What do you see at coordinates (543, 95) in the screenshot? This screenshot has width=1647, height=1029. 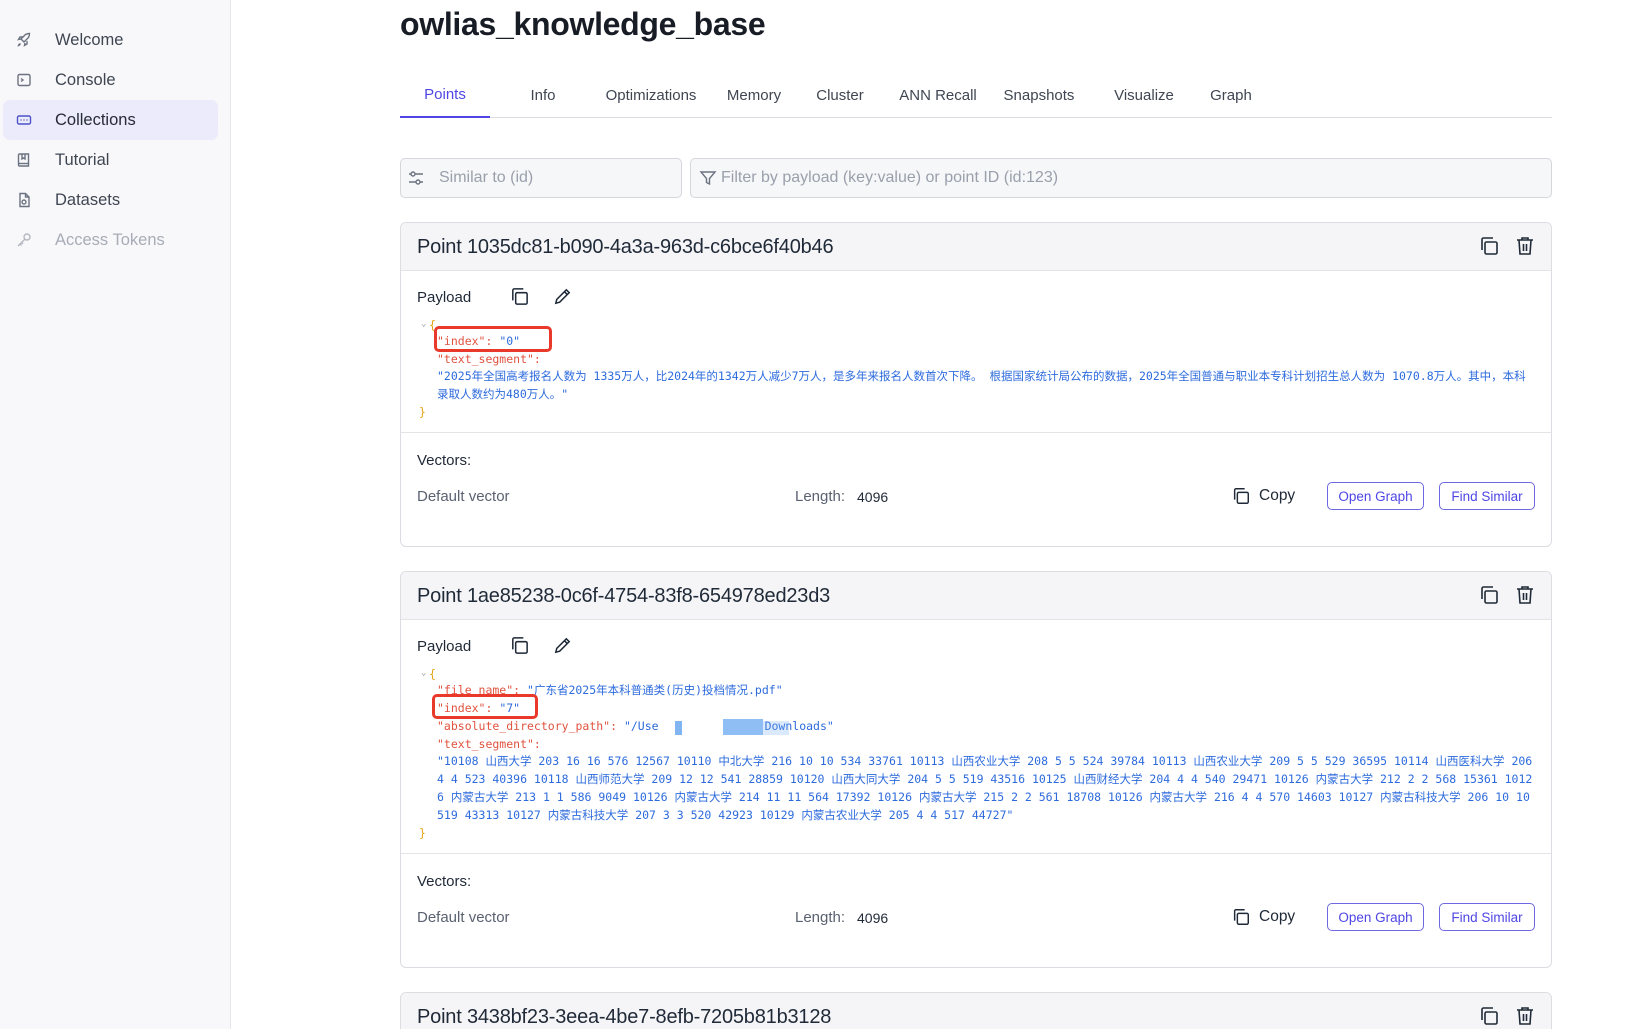 I see `tab-info: Info` at bounding box center [543, 95].